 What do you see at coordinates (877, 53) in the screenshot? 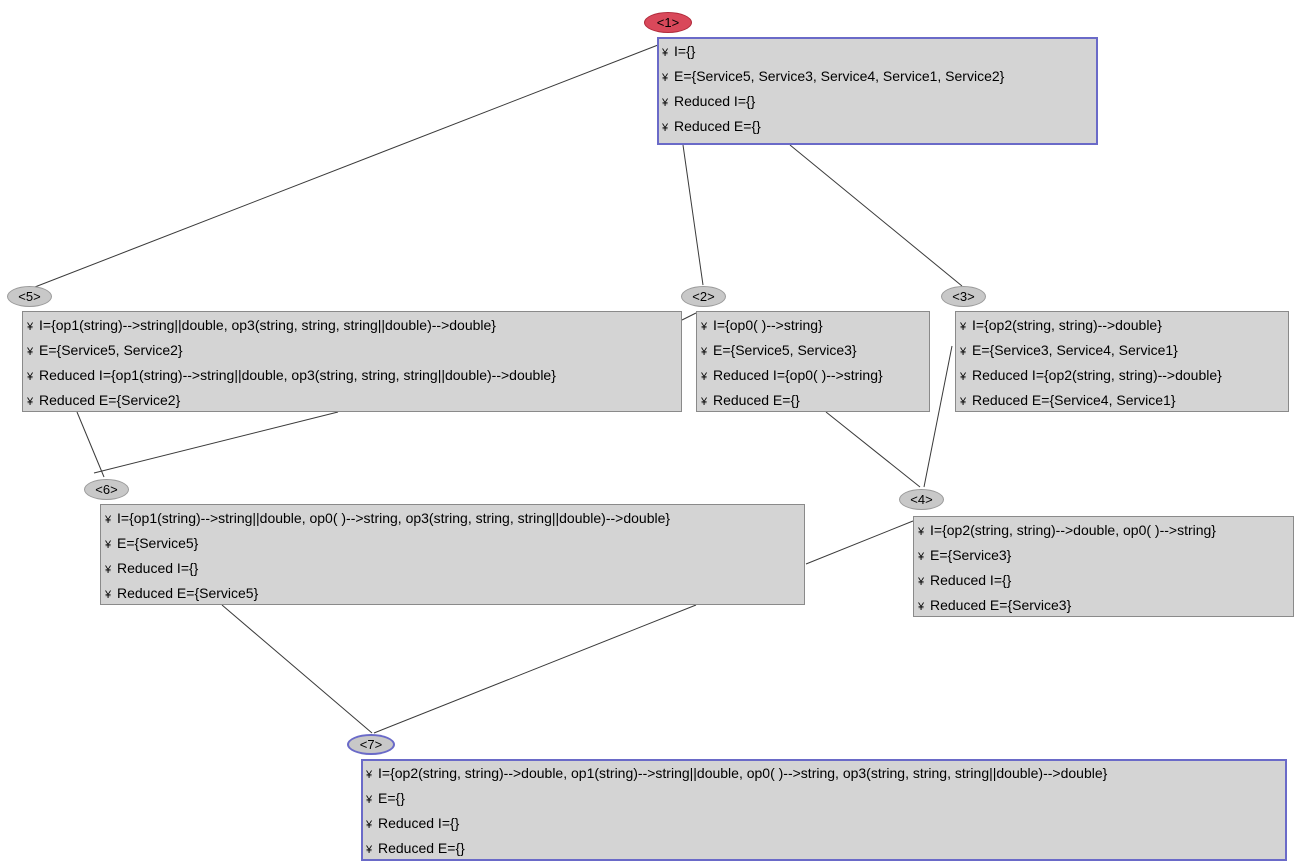
I see `node-1-row: ¥ I={}` at bounding box center [877, 53].